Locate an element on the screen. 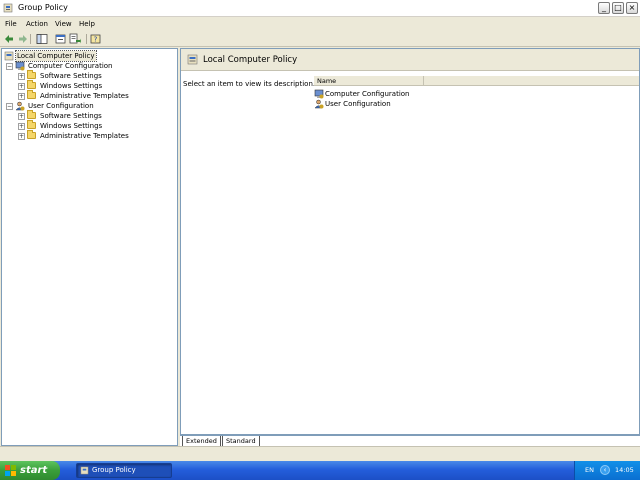 The image size is (640, 480). forward-arrow-icon is located at coordinates (23, 39).